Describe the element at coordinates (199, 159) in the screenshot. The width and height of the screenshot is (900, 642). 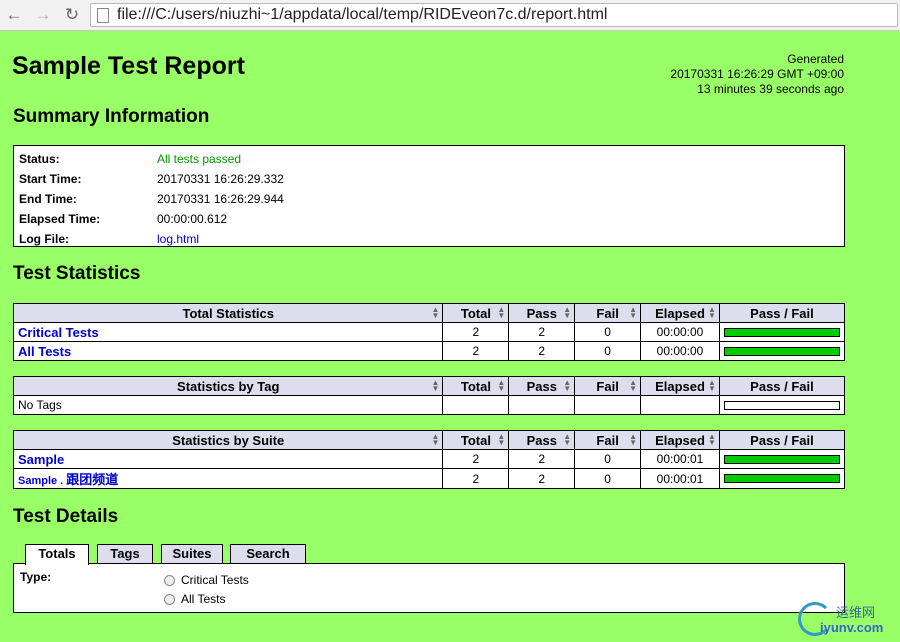
I see `status-value: All tests passed` at that location.